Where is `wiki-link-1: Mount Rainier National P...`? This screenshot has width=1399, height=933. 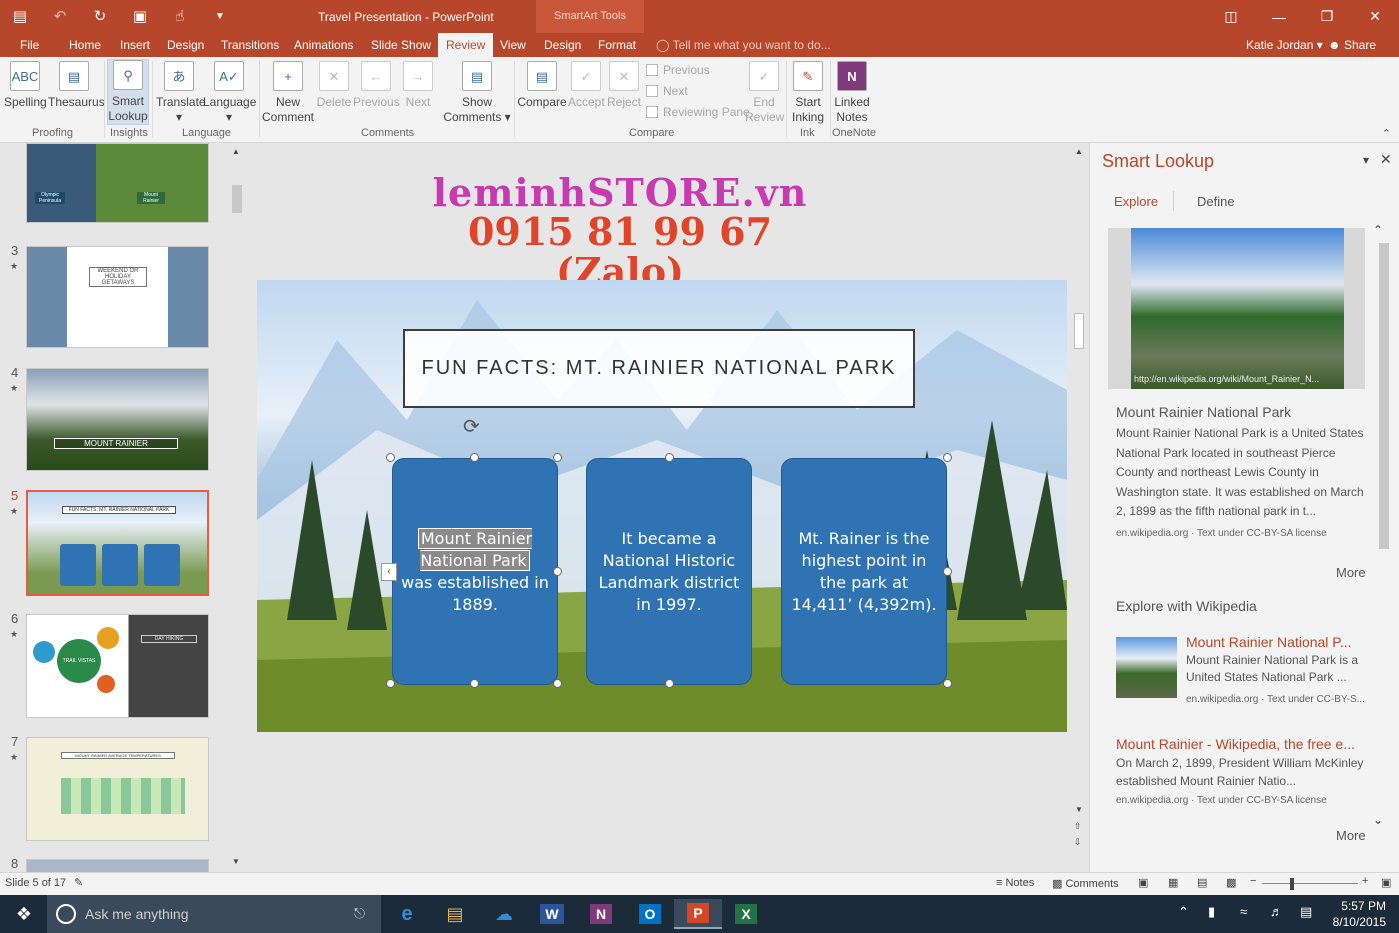
wiki-link-1: Mount Rainier National P... is located at coordinates (1269, 642).